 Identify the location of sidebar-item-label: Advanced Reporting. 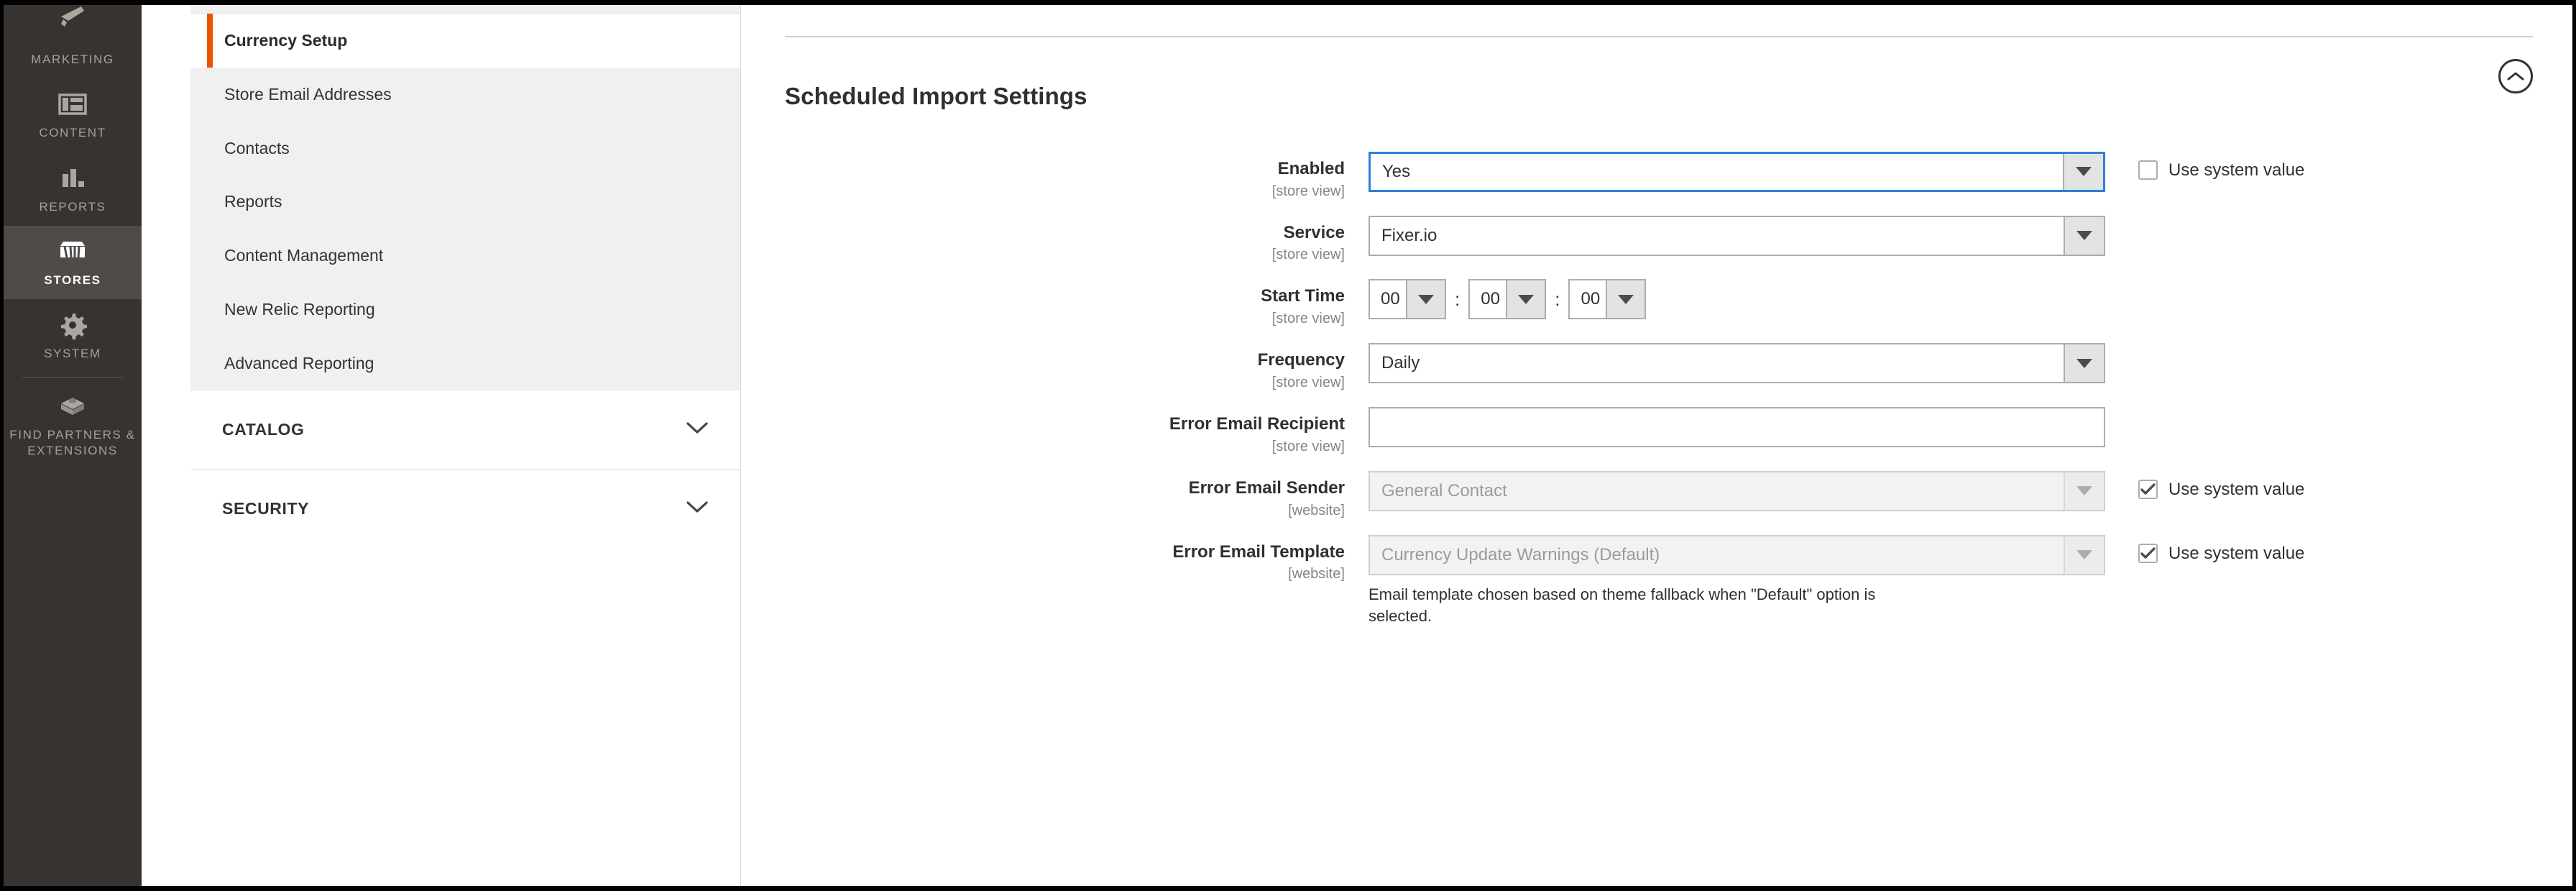
(299, 363).